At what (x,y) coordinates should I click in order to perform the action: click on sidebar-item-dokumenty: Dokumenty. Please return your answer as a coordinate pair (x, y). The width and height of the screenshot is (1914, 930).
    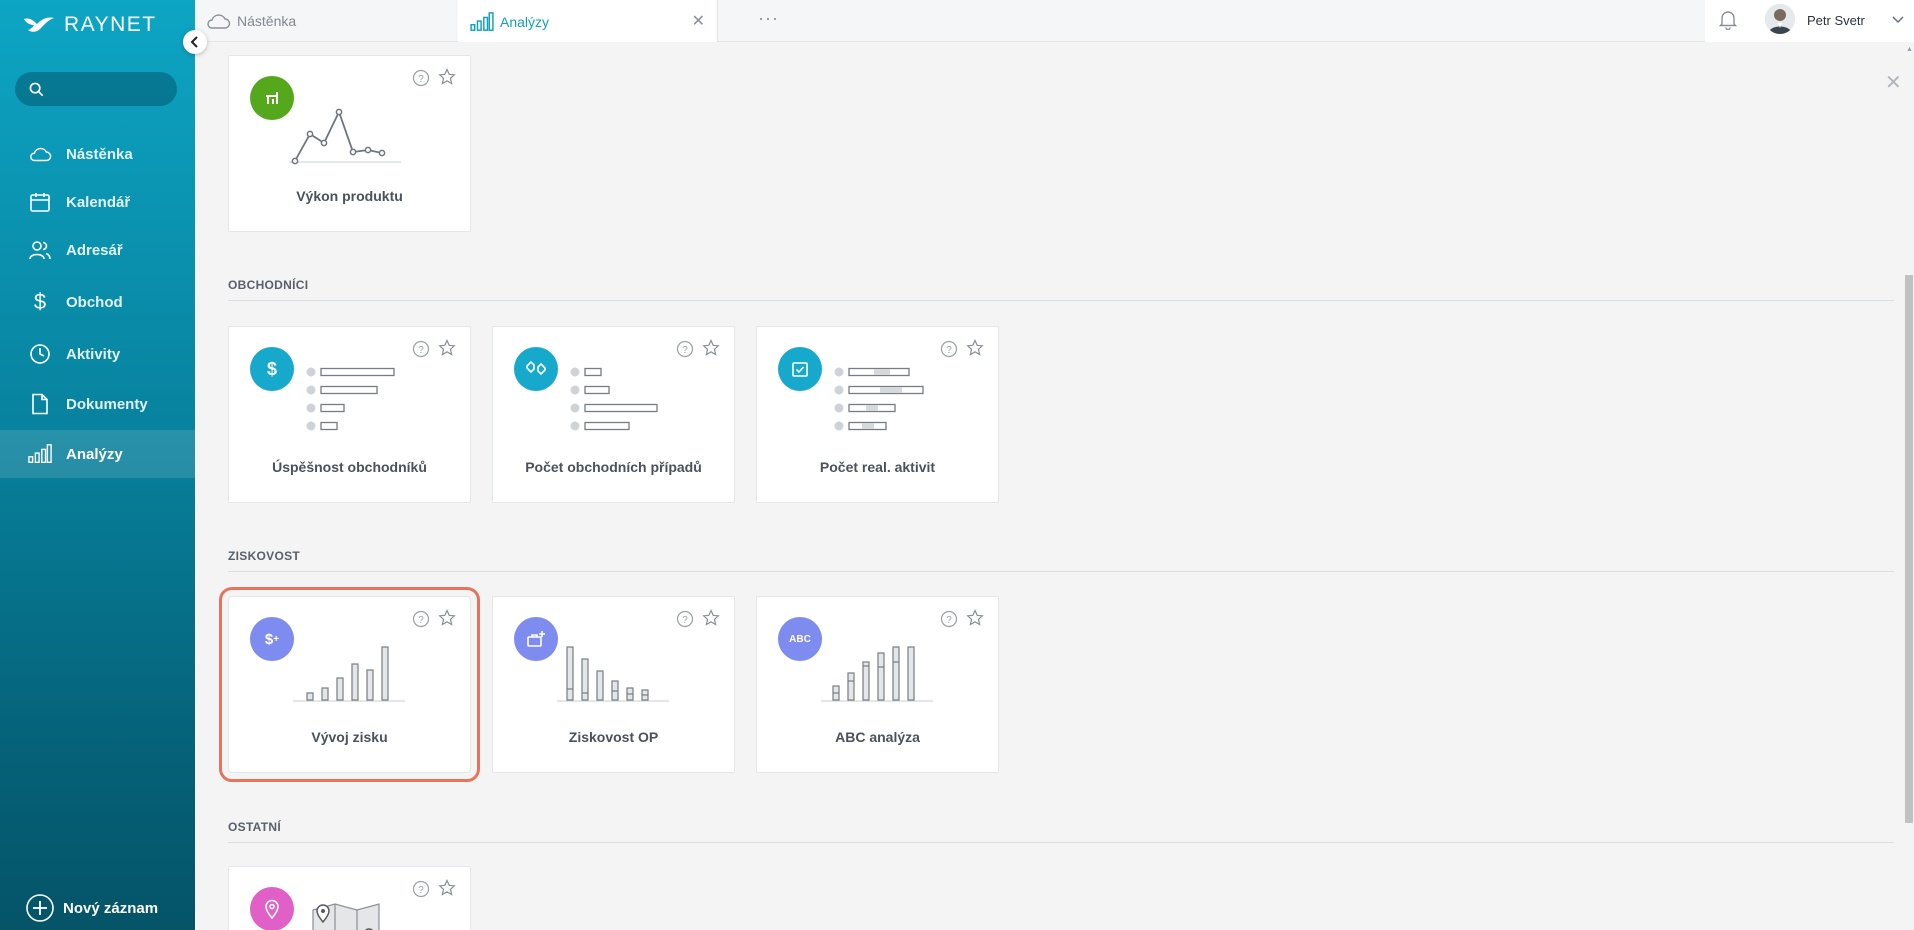
    Looking at the image, I should click on (97, 404).